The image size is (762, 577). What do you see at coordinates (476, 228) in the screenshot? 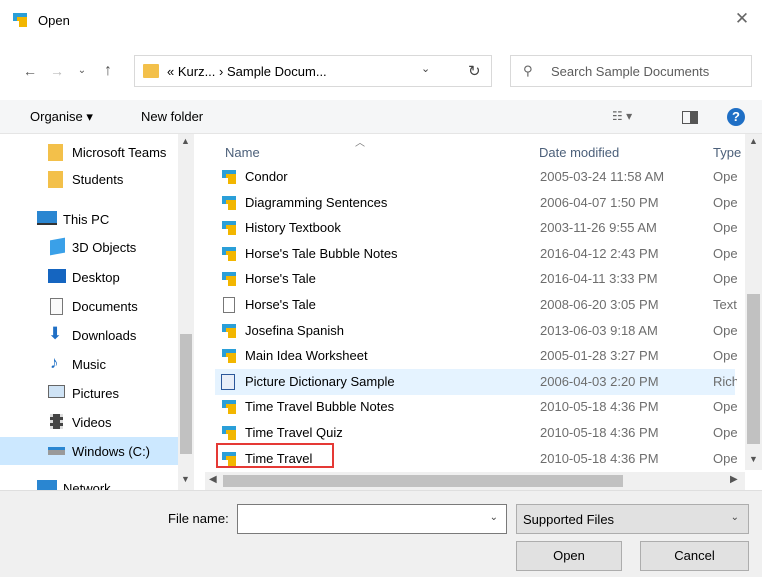
I see `file-row: History Textbook 2003-11-26 9:55 AM Oper` at bounding box center [476, 228].